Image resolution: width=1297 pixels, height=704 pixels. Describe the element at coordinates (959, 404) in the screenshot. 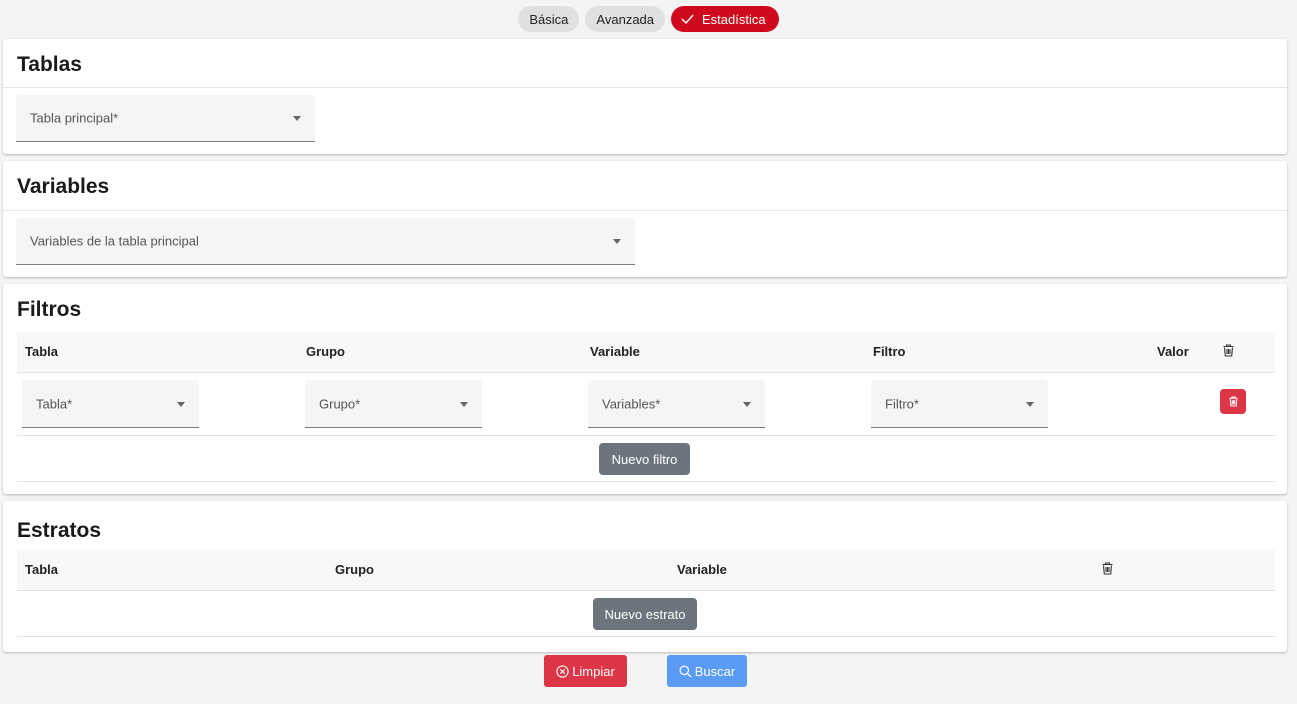

I see `filtro-filtro-select: Filtro*` at that location.